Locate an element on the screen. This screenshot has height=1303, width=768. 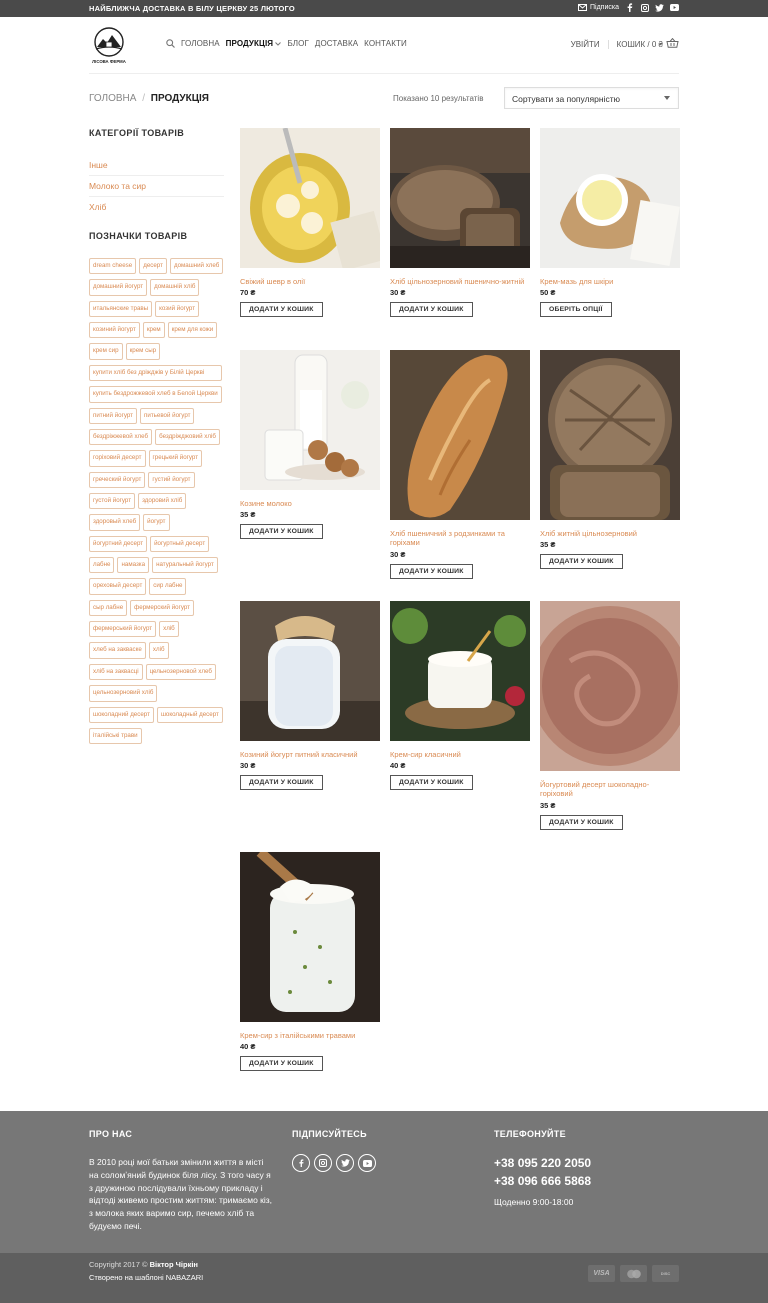
tag-item: домашний йогурт is located at coordinates (118, 287).